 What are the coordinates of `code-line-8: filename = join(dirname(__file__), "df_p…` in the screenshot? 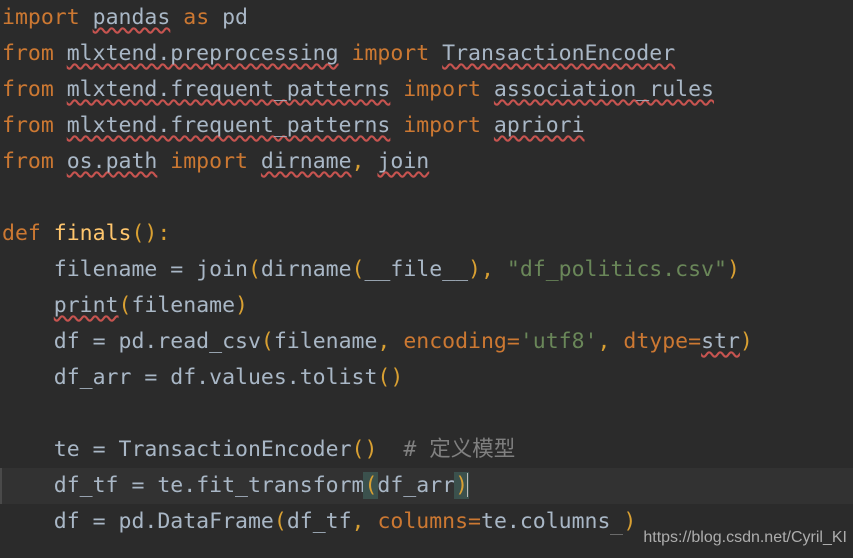 It's located at (426, 270).